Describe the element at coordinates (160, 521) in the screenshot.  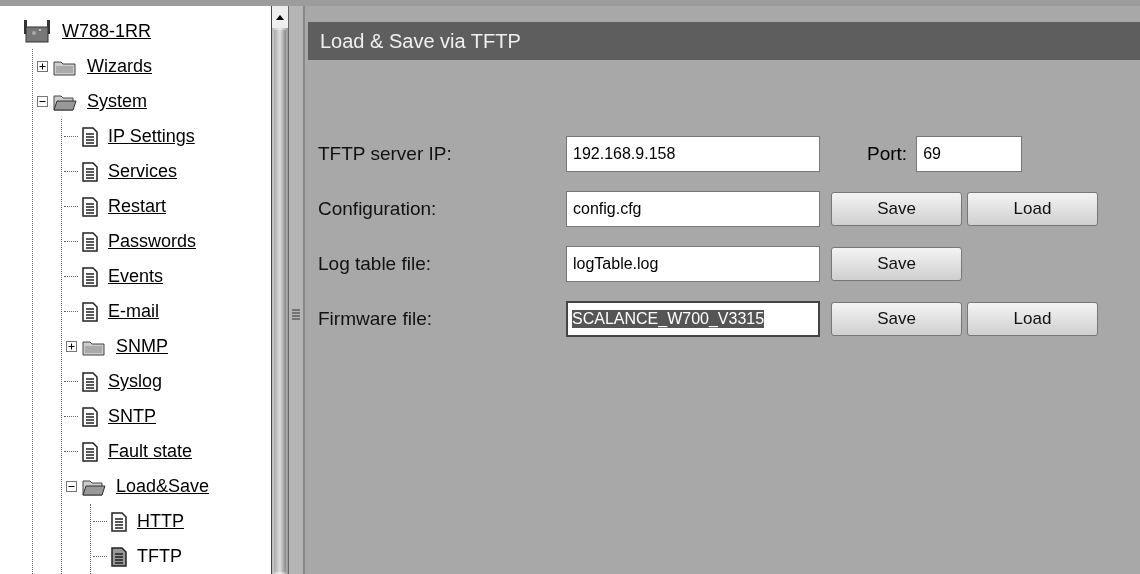
I see `tree-link: HTTP` at that location.